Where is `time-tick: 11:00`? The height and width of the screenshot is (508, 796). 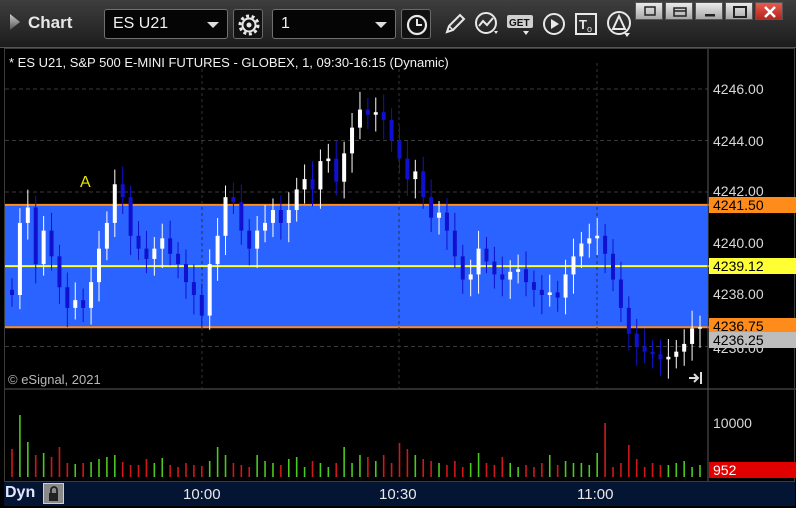 time-tick: 11:00 is located at coordinates (595, 494).